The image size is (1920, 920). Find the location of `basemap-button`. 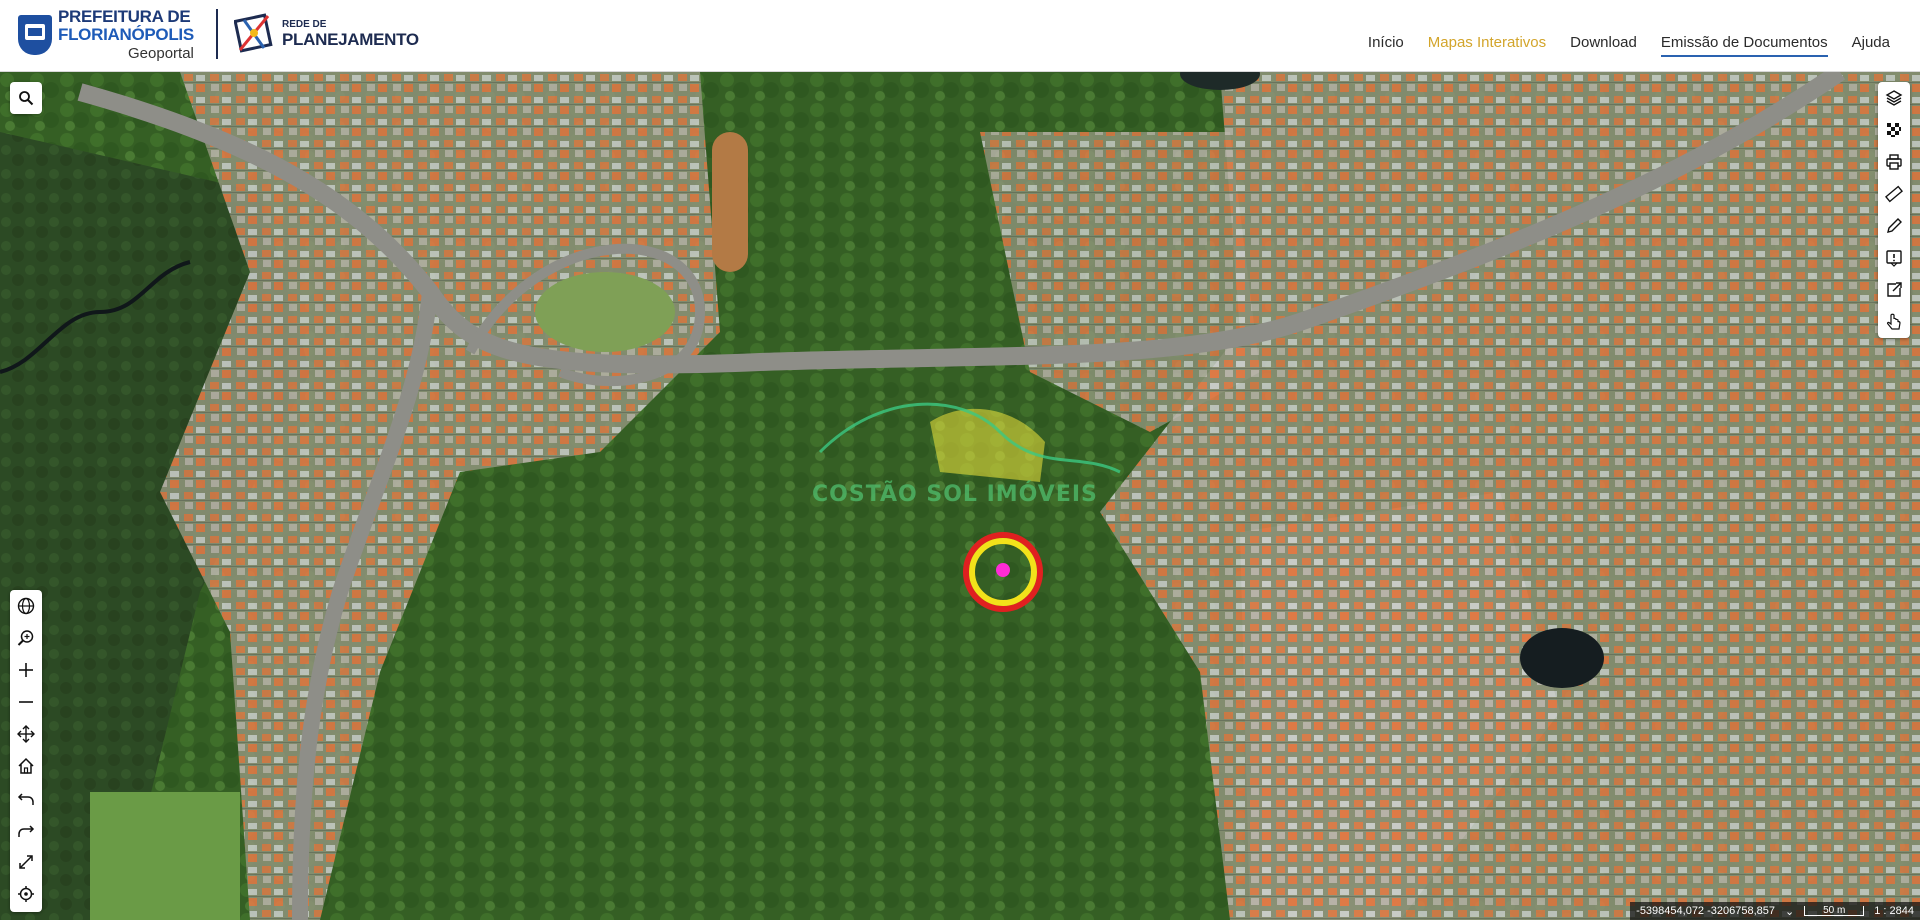

basemap-button is located at coordinates (1894, 130).